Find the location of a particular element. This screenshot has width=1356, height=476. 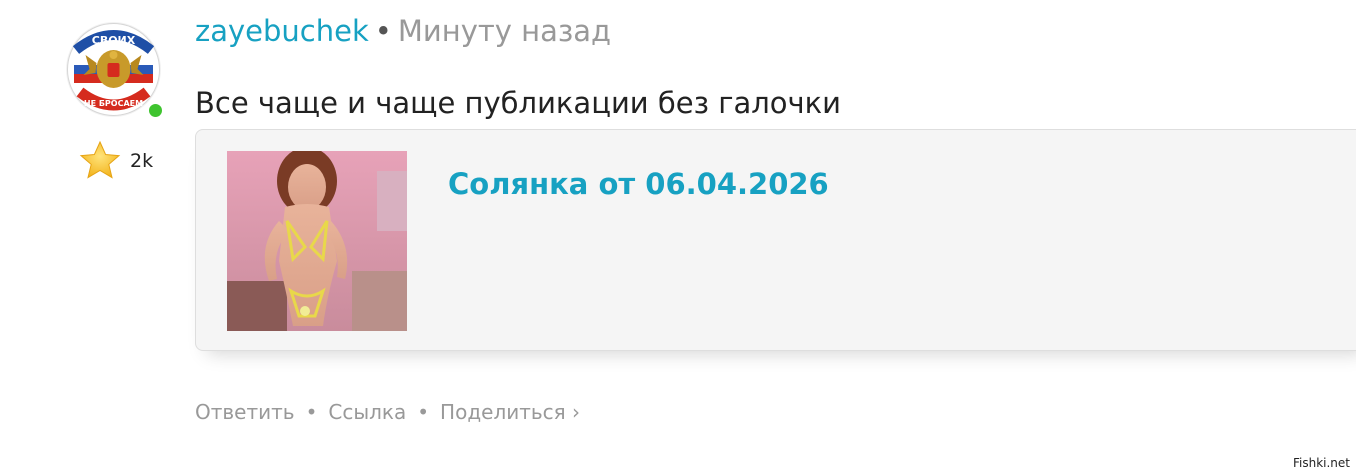

preview-photo is located at coordinates (317, 241).